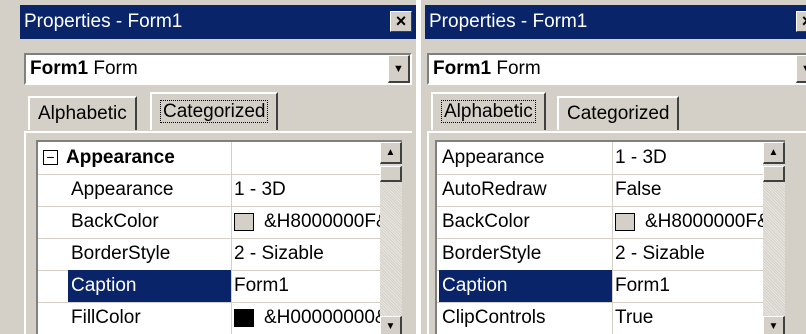 This screenshot has width=806, height=334. What do you see at coordinates (50, 158) in the screenshot?
I see `collapse-icon: −` at bounding box center [50, 158].